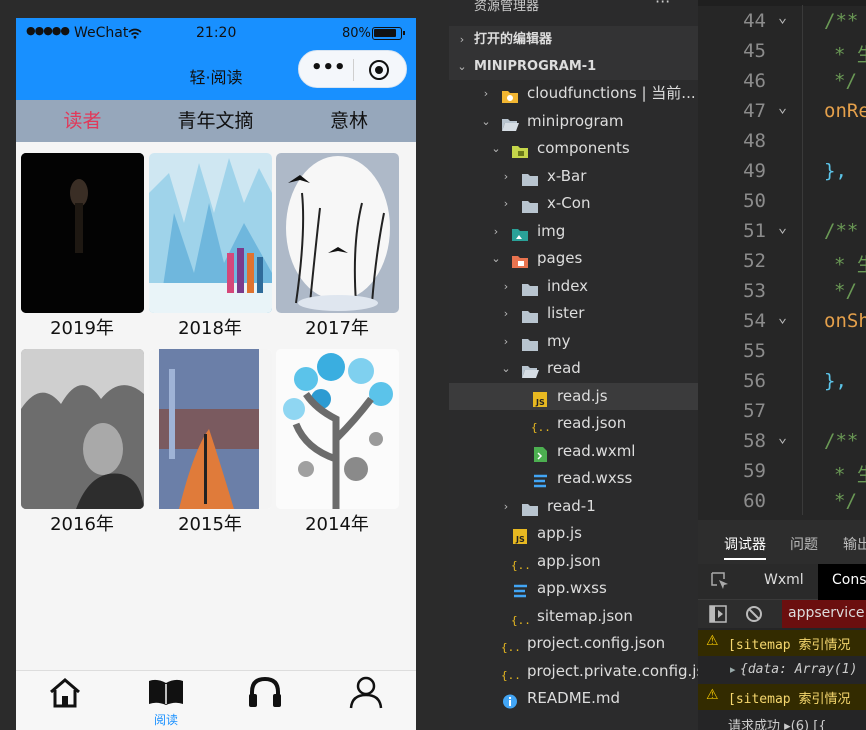 Image resolution: width=866 pixels, height=730 pixels. Describe the element at coordinates (82, 121) in the screenshot. I see `tab-duzhe: 读者` at that location.